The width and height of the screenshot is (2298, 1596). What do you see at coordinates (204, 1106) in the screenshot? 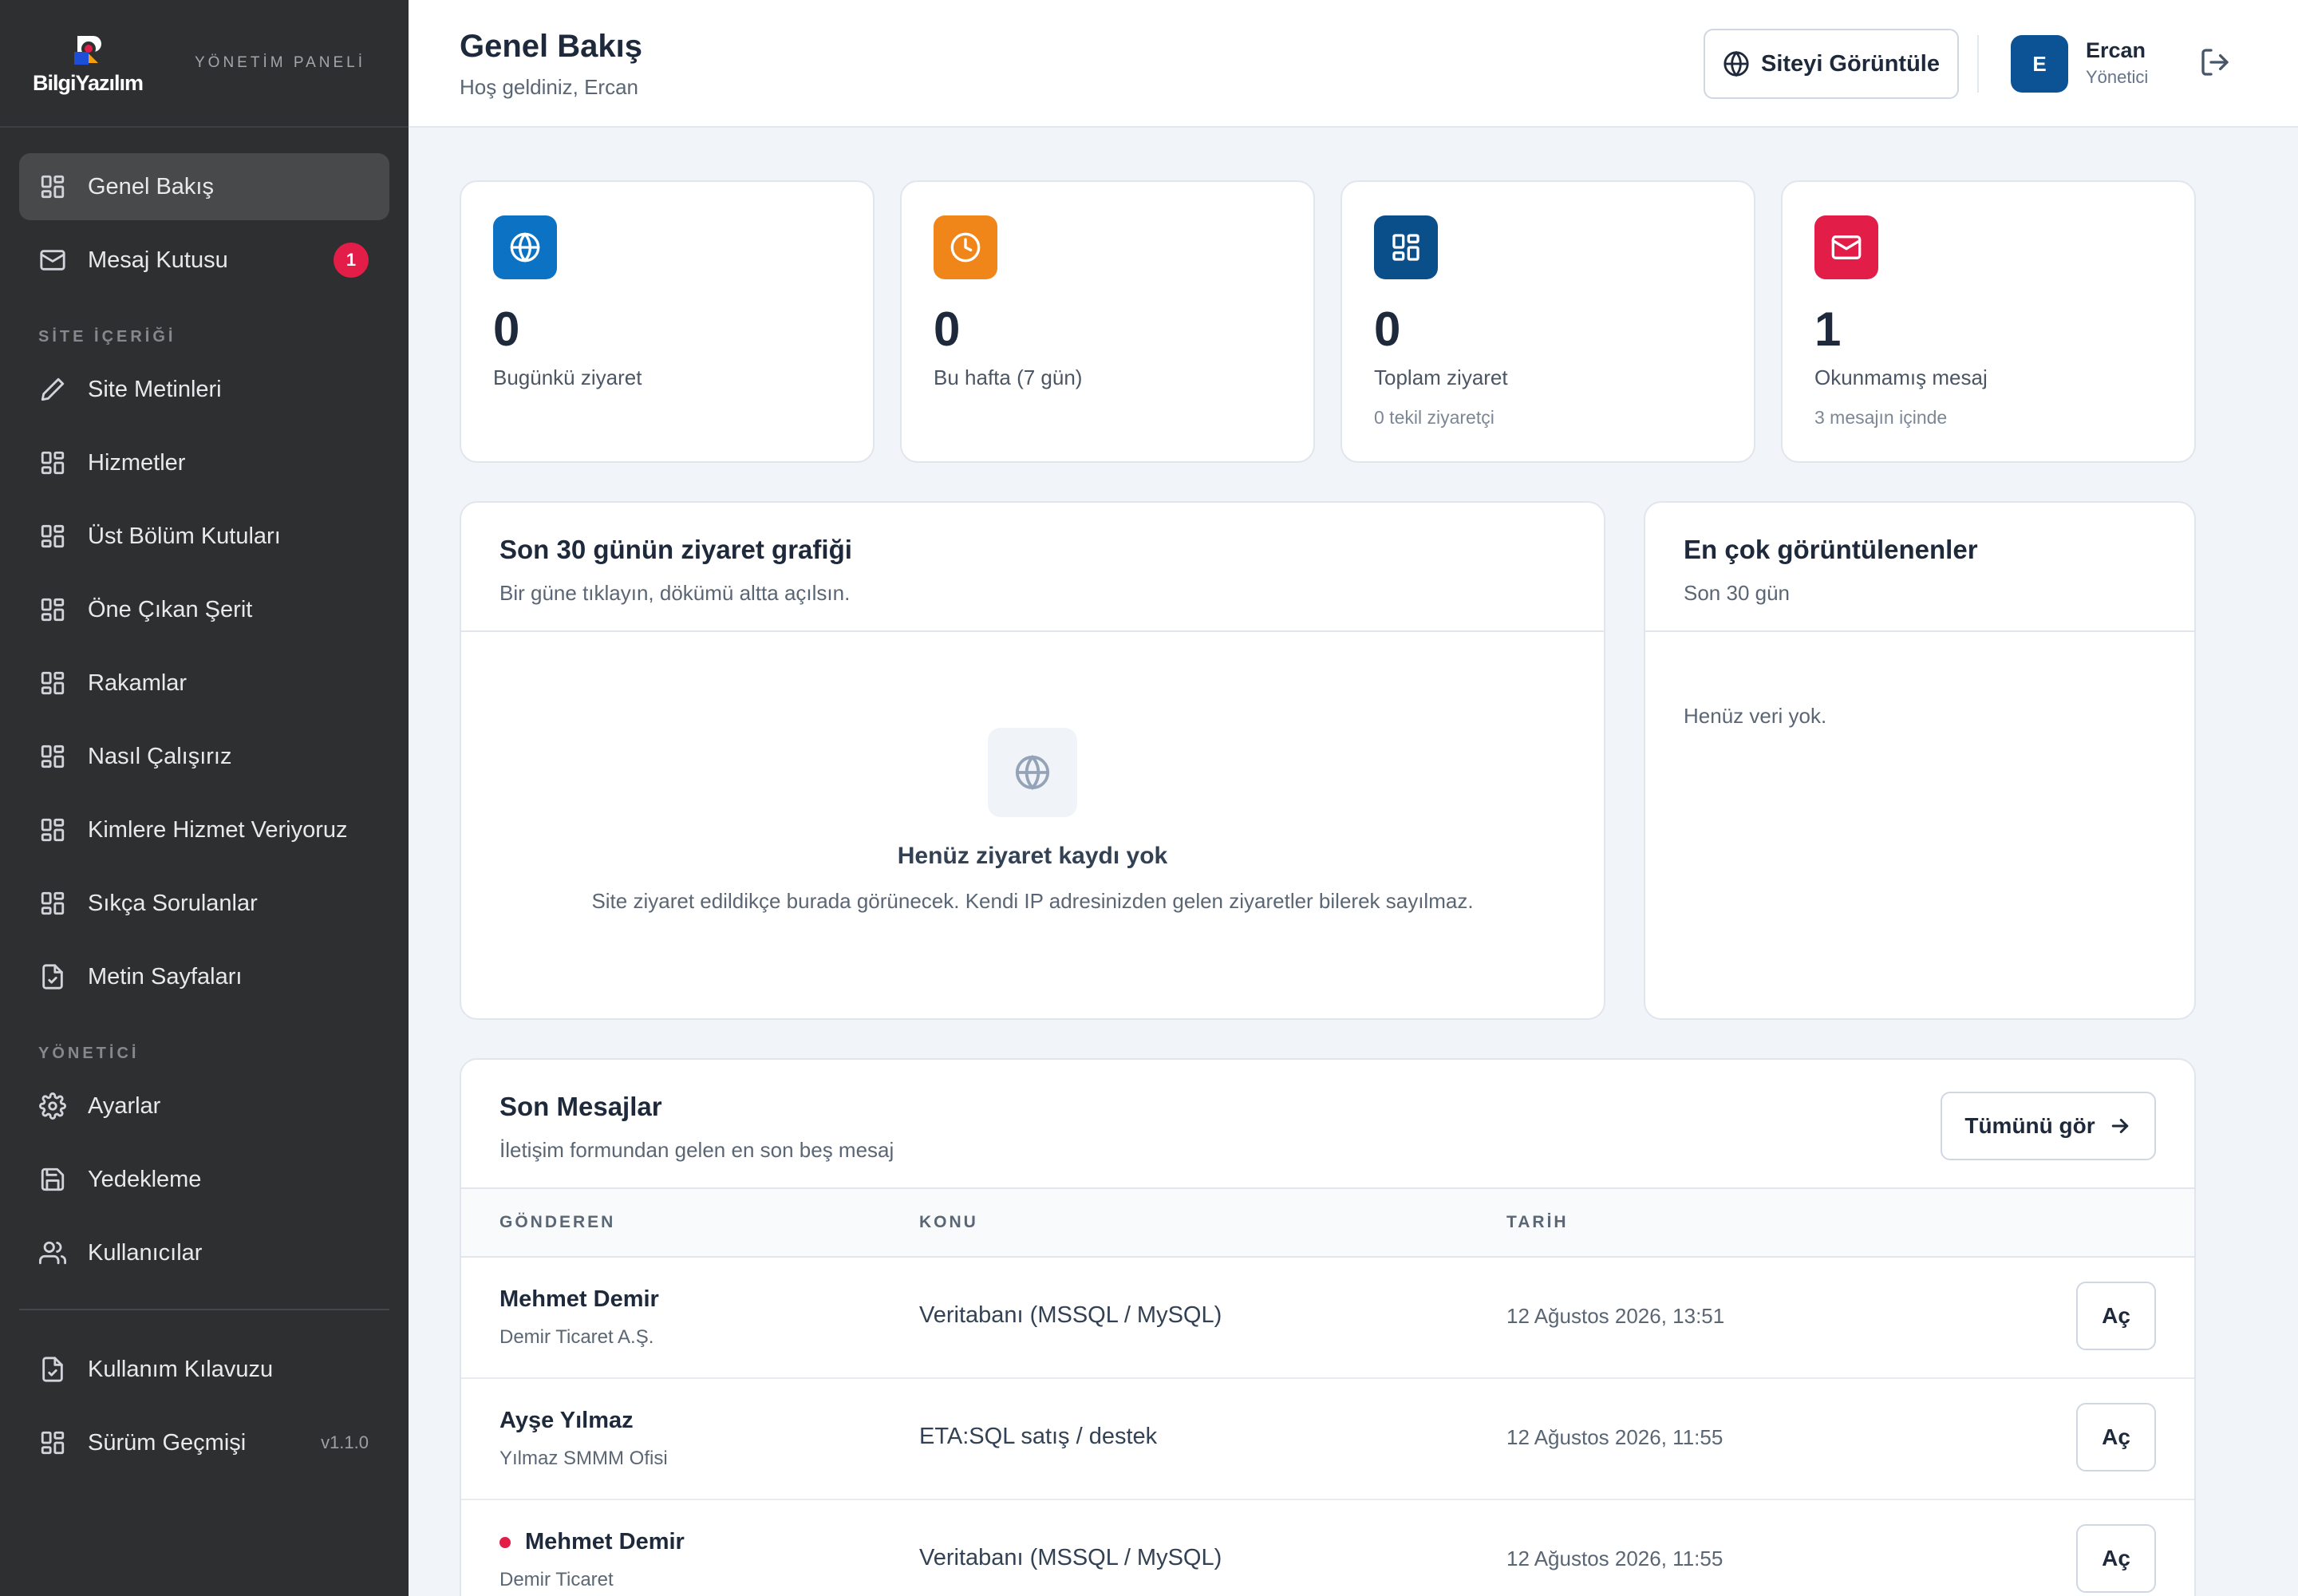
I see `sidebar-item-ayarlar: Ayarlar` at bounding box center [204, 1106].